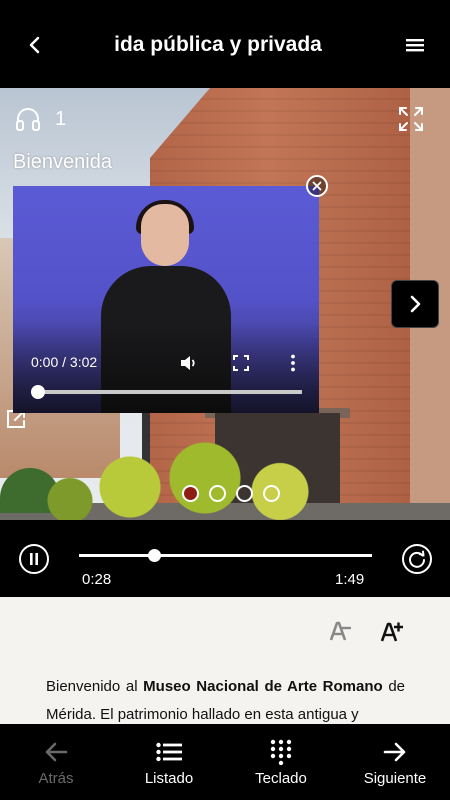 The width and height of the screenshot is (450, 800). What do you see at coordinates (169, 778) in the screenshot?
I see `nav-list-label: Listado` at bounding box center [169, 778].